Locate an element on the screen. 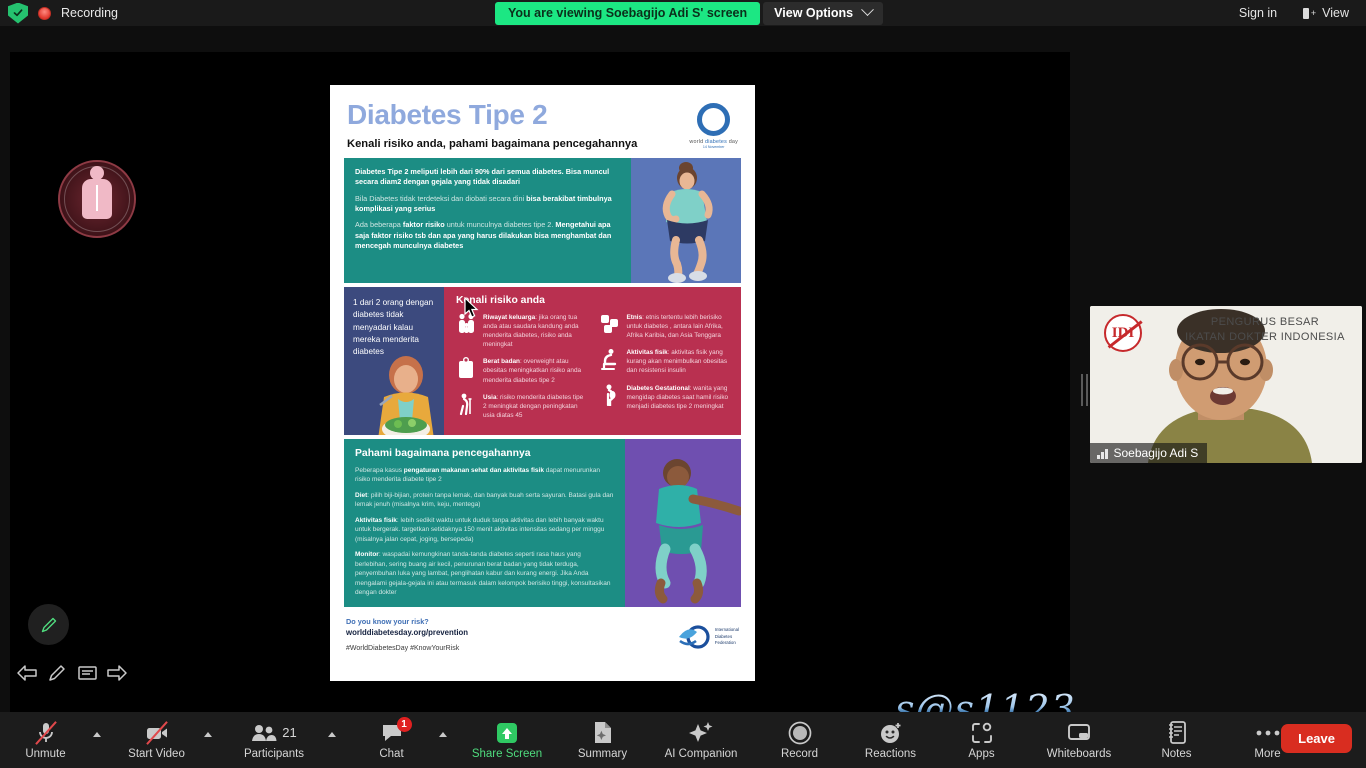 The width and height of the screenshot is (1366, 768). reactions-smiley-icon is located at coordinates (891, 733).